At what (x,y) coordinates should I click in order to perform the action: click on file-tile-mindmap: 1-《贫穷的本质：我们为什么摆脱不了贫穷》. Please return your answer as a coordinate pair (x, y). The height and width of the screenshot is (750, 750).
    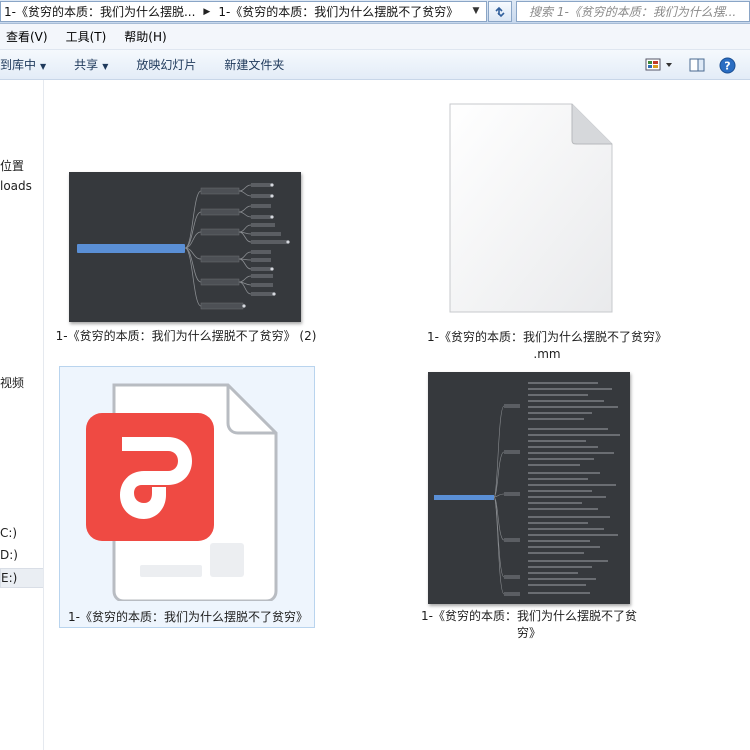
    Looking at the image, I should click on (547, 504).